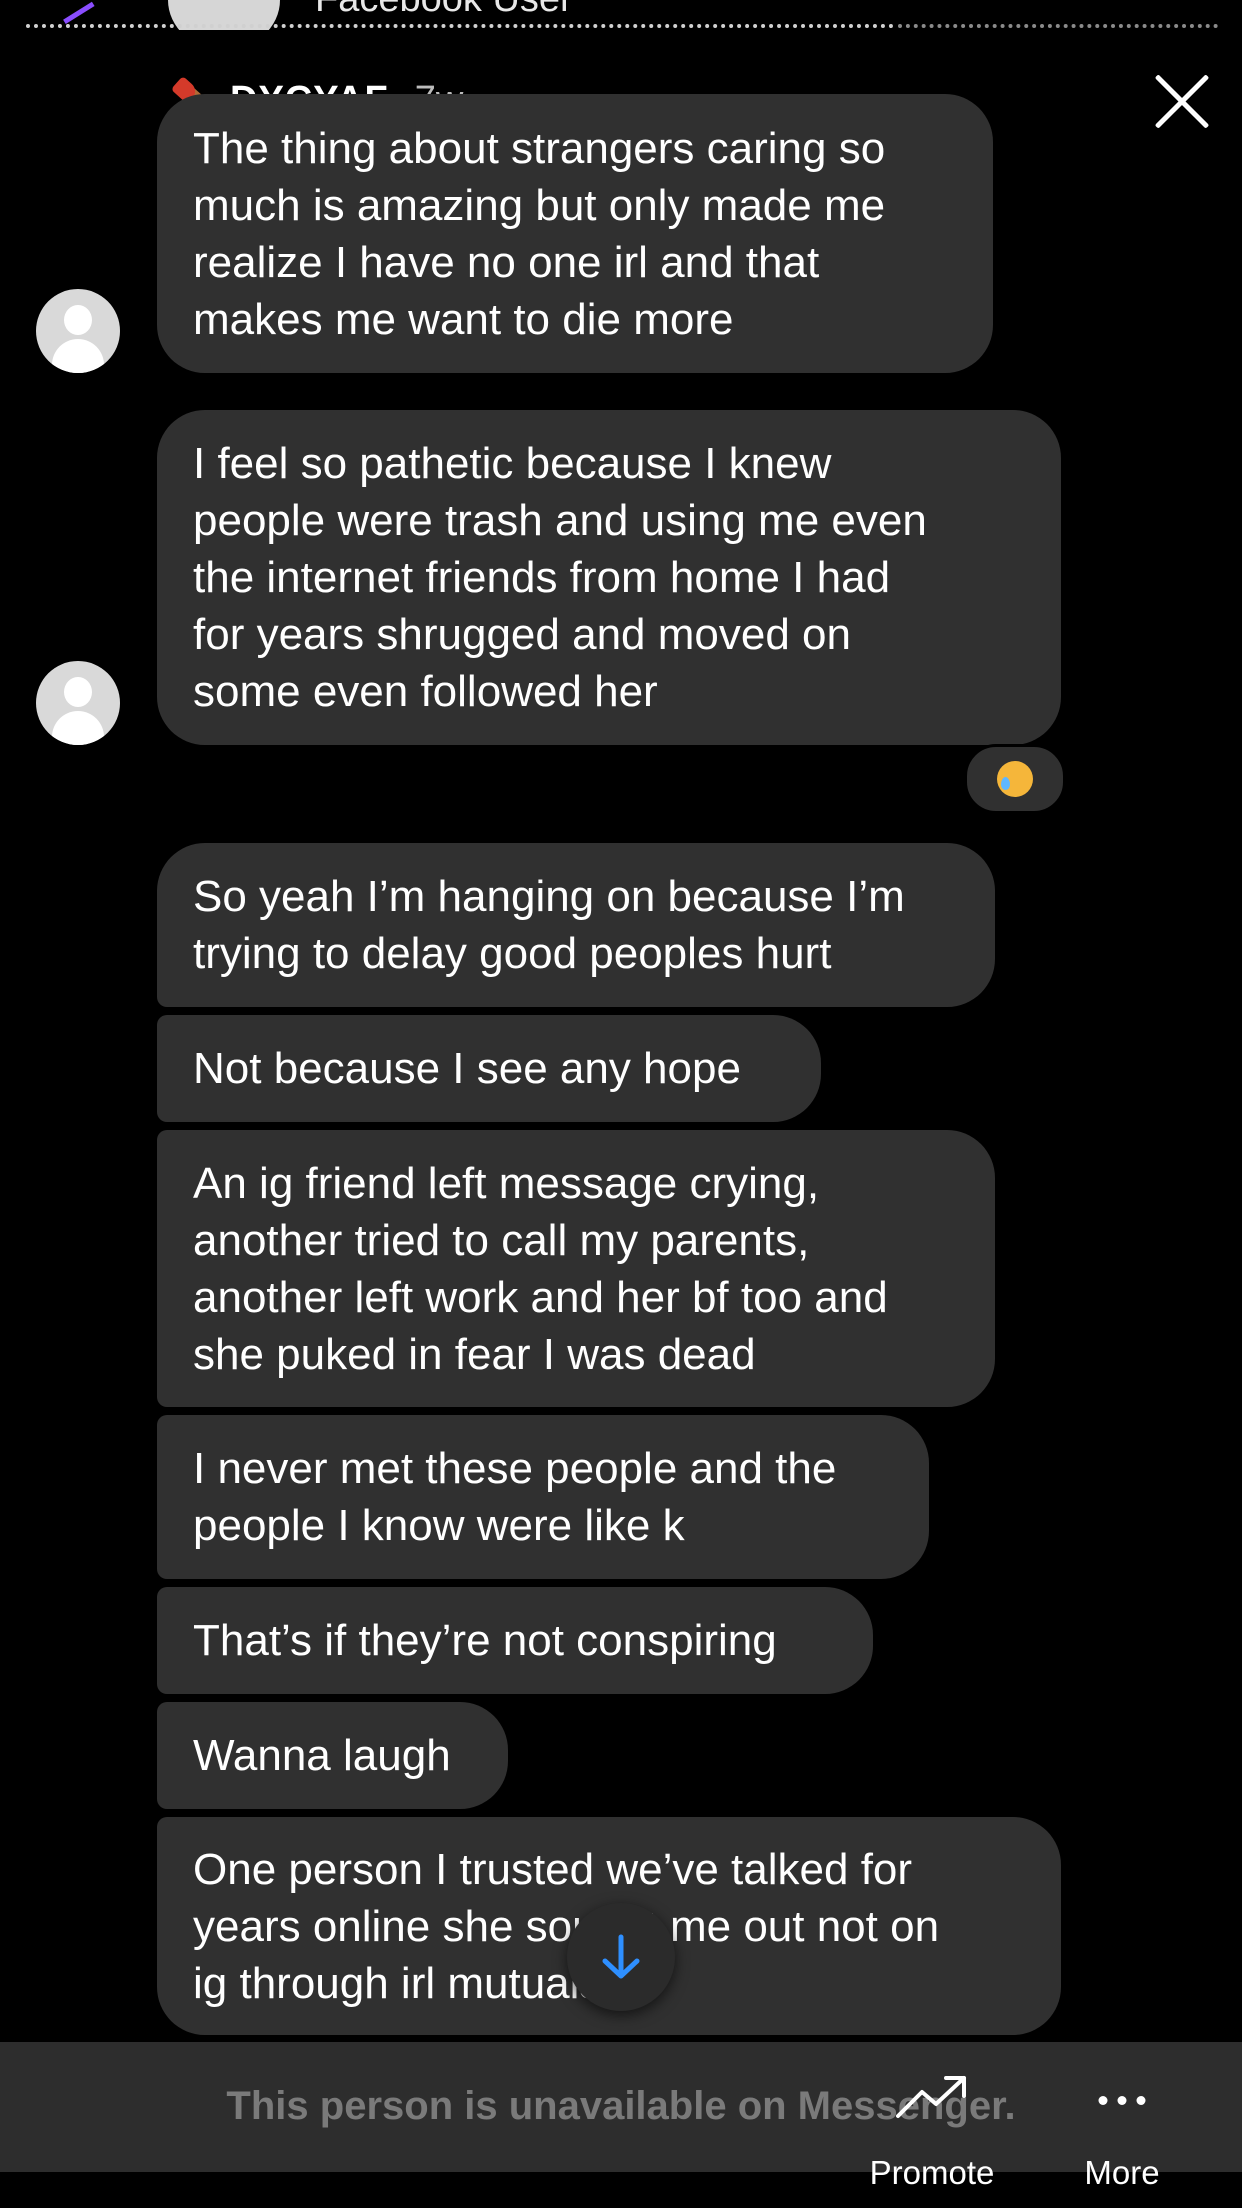  I want to click on message-bubble: That’s if they’re not conspiring, so click(515, 1640).